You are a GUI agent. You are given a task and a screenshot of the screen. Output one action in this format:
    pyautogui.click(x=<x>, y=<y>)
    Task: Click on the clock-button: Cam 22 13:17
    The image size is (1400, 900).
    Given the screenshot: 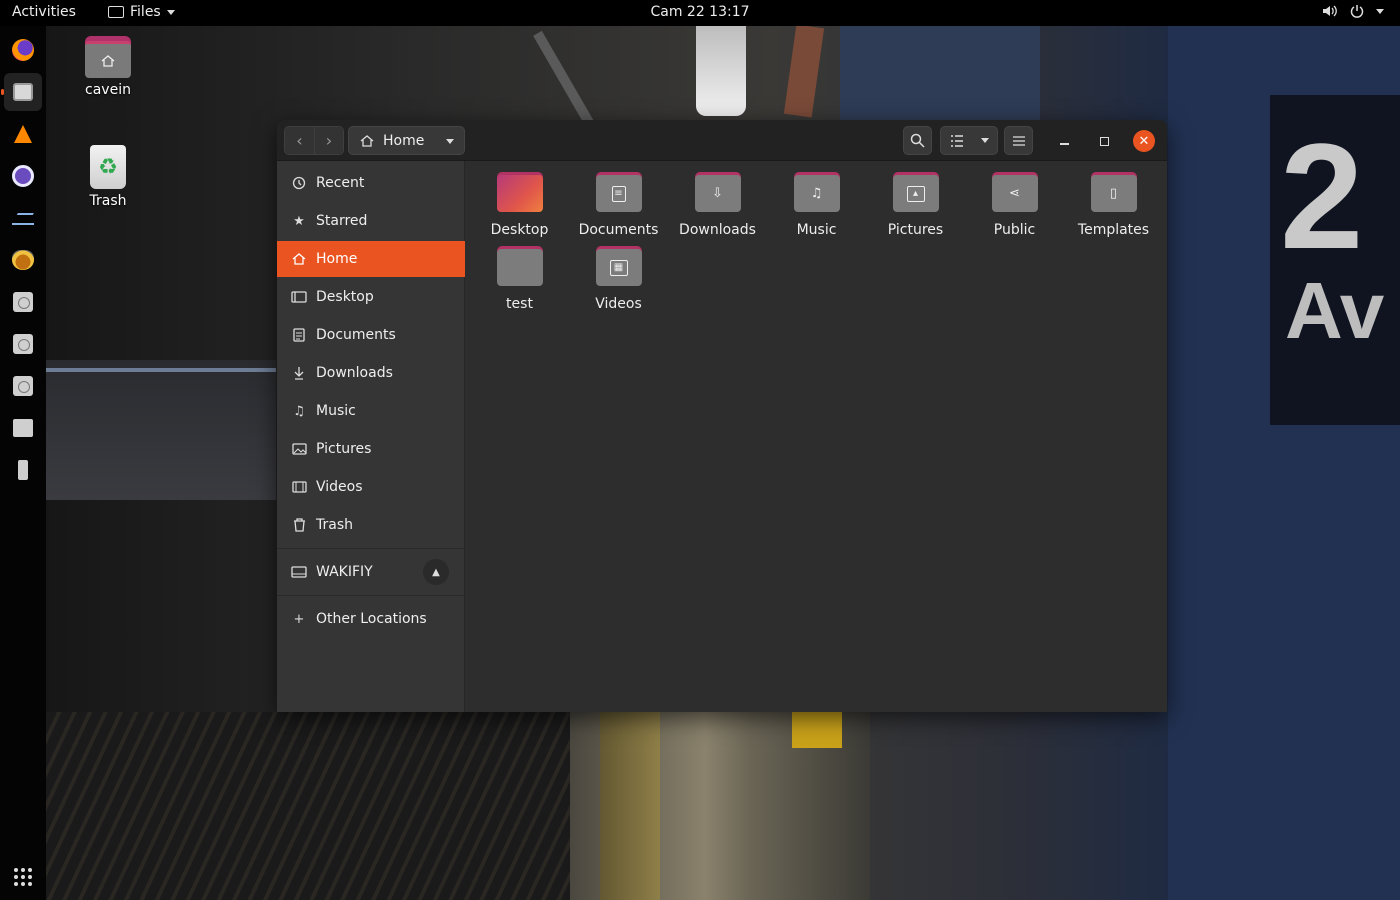 What is the action you would take?
    pyautogui.click(x=699, y=12)
    